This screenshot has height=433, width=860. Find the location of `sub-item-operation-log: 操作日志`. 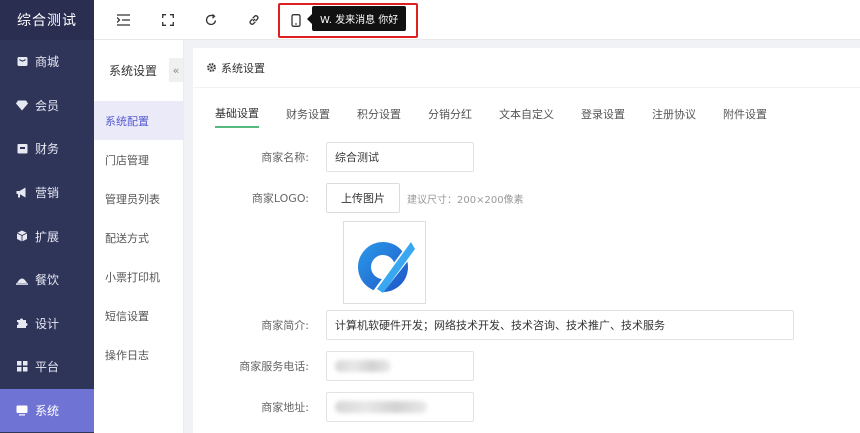

sub-item-operation-log: 操作日志 is located at coordinates (138, 354).